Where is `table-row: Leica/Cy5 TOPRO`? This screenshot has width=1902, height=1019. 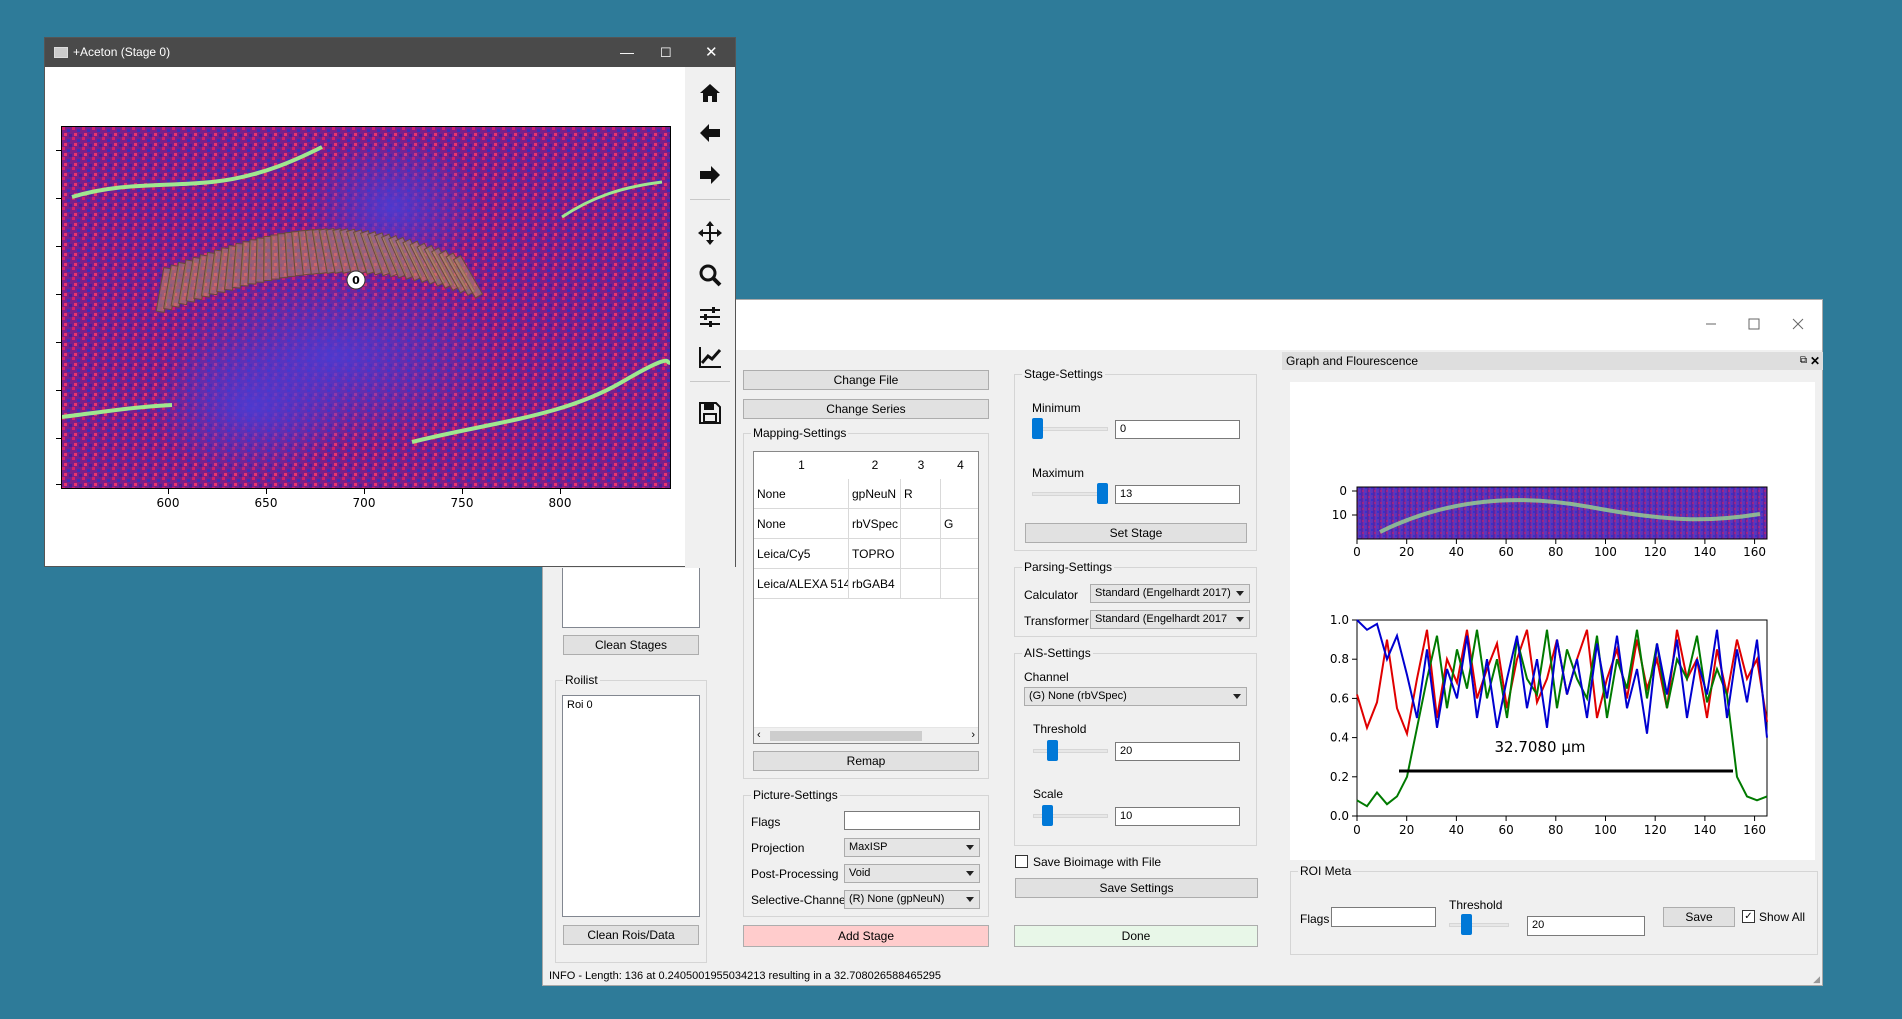 table-row: Leica/Cy5 TOPRO is located at coordinates (866, 554).